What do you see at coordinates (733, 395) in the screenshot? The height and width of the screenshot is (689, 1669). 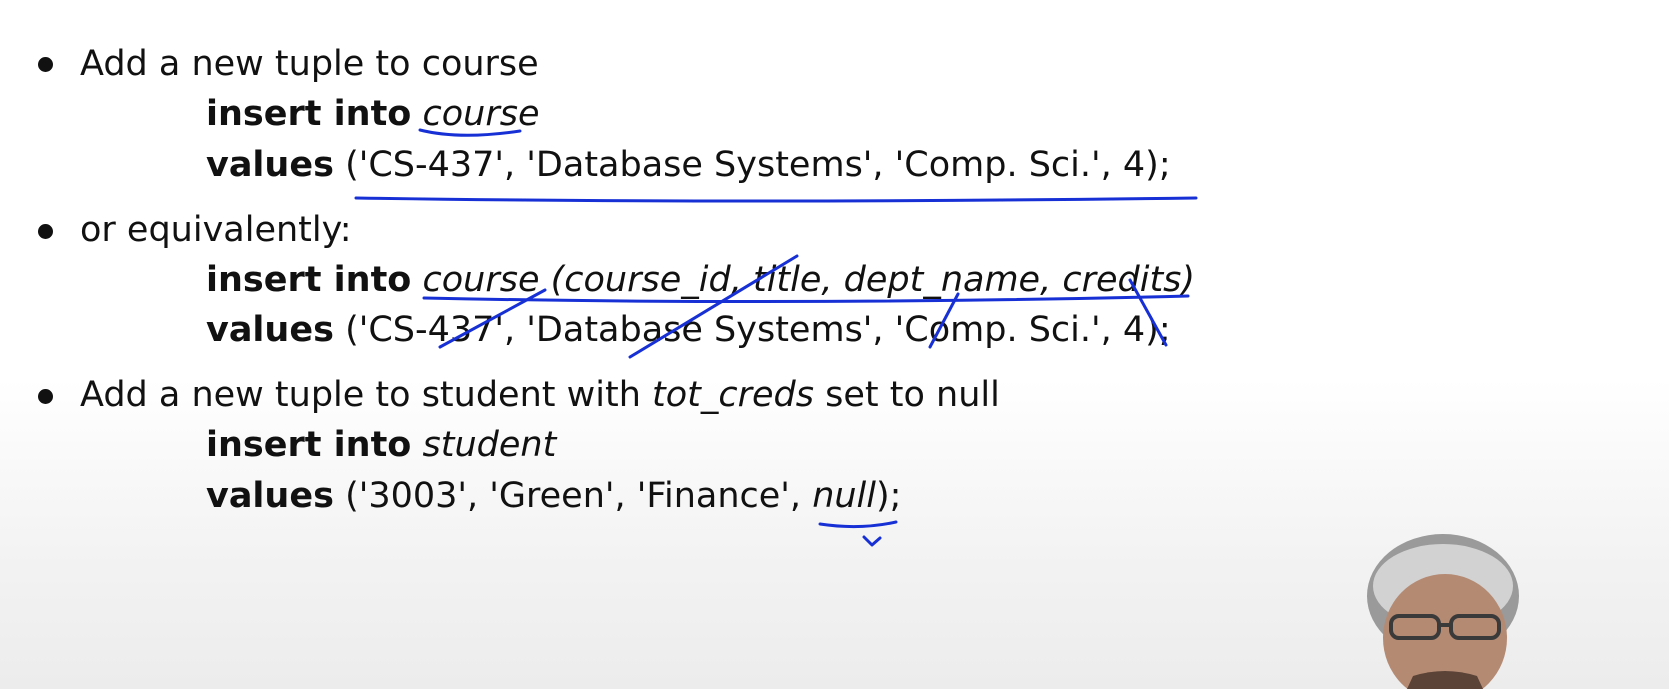 I see `column-name: tot_creds` at bounding box center [733, 395].